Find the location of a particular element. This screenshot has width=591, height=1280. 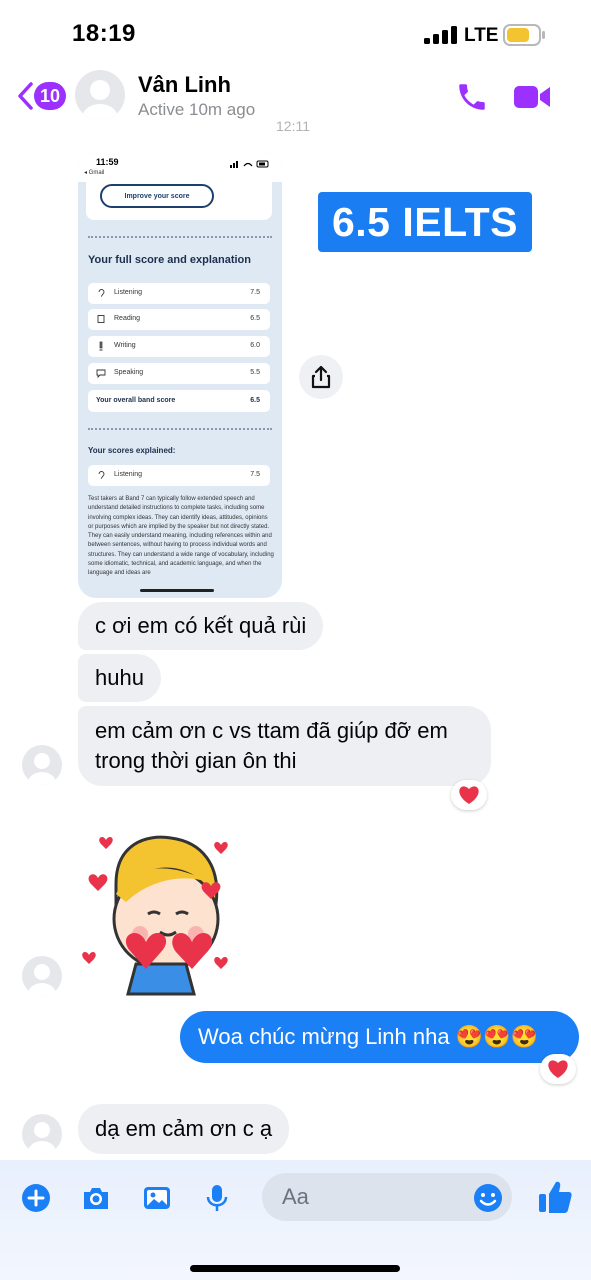

image-status-icons is located at coordinates (249, 164).